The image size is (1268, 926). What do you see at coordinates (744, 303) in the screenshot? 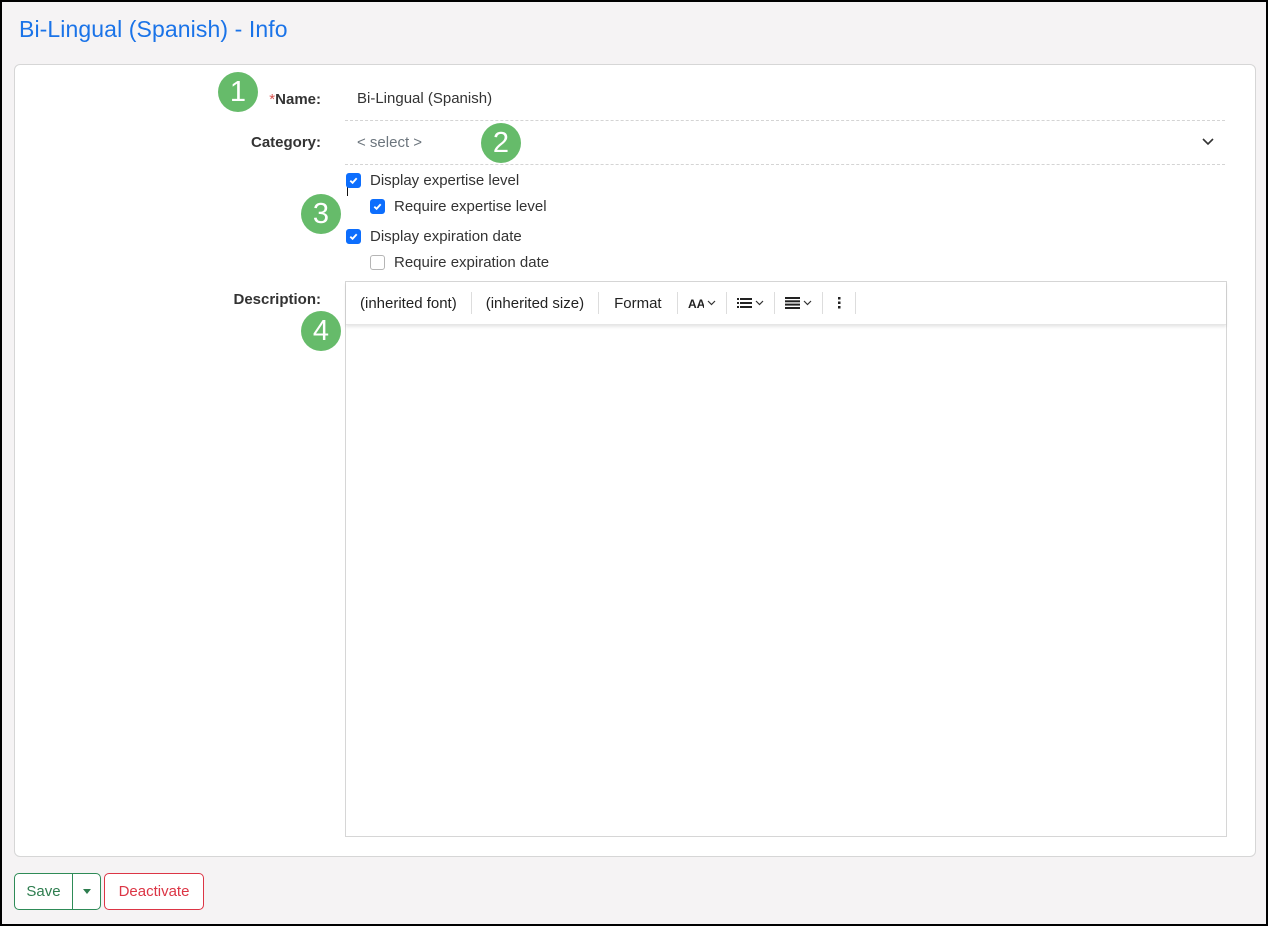
I see `list-icon` at bounding box center [744, 303].